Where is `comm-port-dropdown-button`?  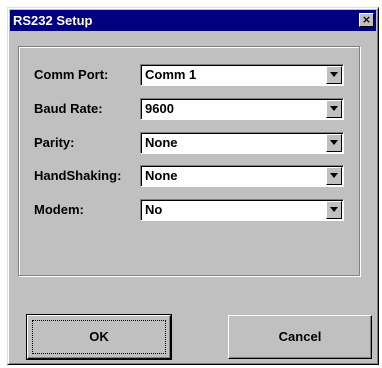
comm-port-dropdown-button is located at coordinates (334, 75).